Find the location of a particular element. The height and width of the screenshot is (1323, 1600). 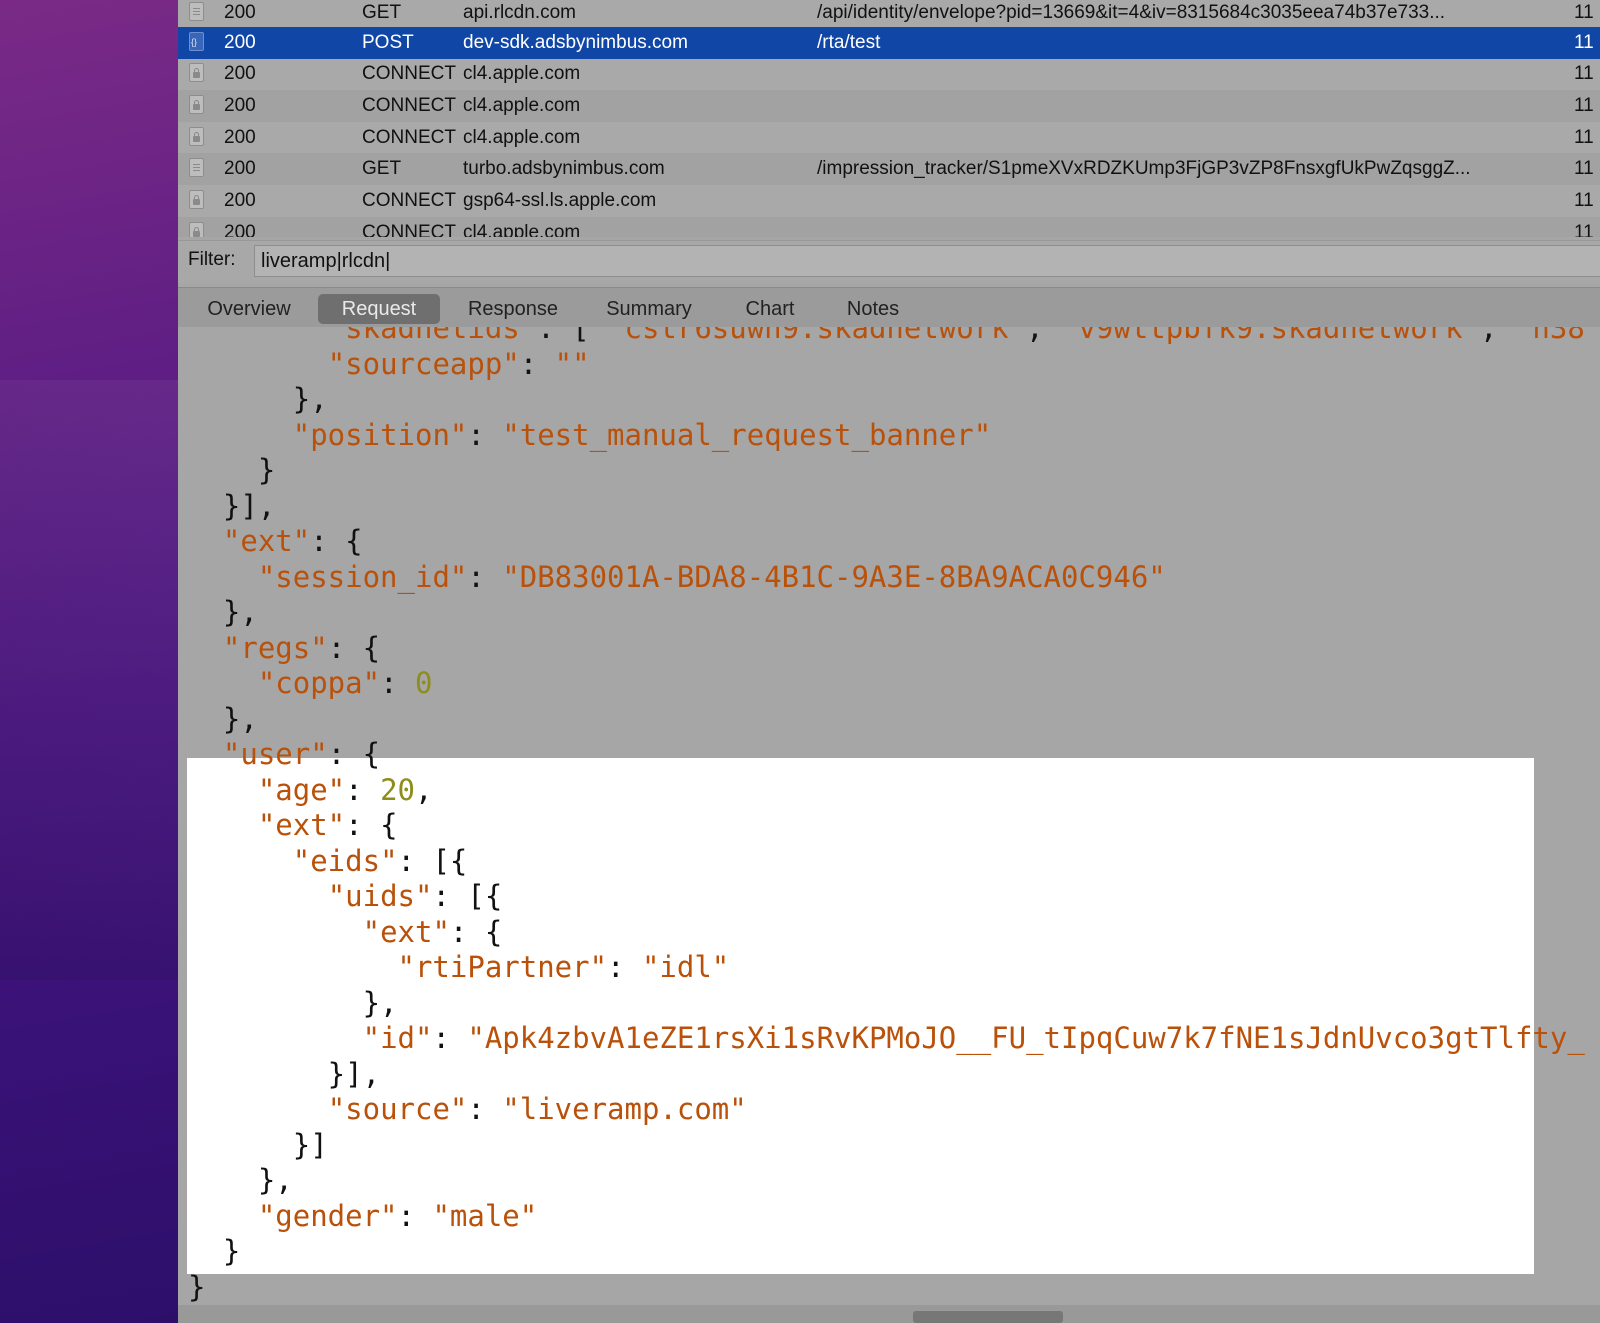

filter-input is located at coordinates (927, 261).